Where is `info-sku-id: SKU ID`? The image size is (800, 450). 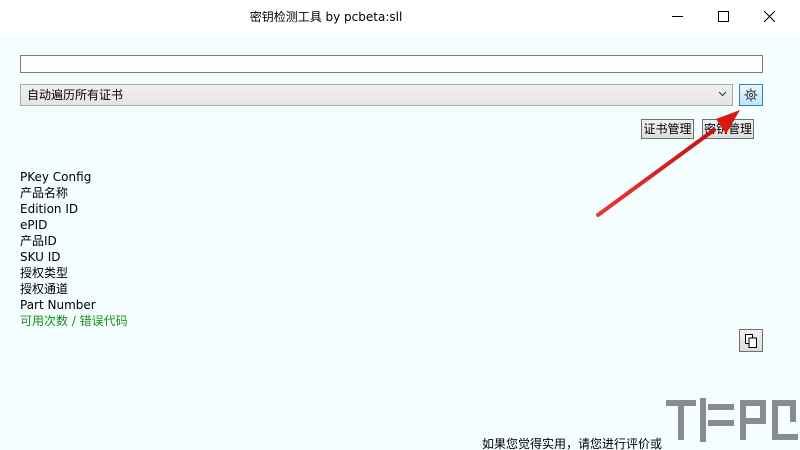
info-sku-id: SKU ID is located at coordinates (40, 257).